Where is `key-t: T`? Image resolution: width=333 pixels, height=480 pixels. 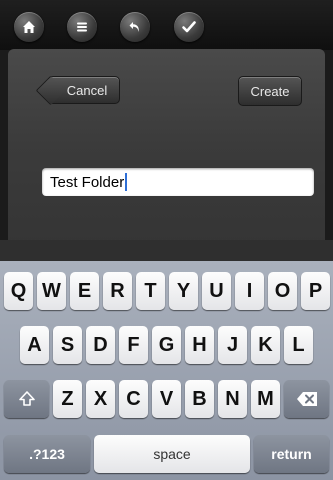
key-t: T is located at coordinates (150, 291).